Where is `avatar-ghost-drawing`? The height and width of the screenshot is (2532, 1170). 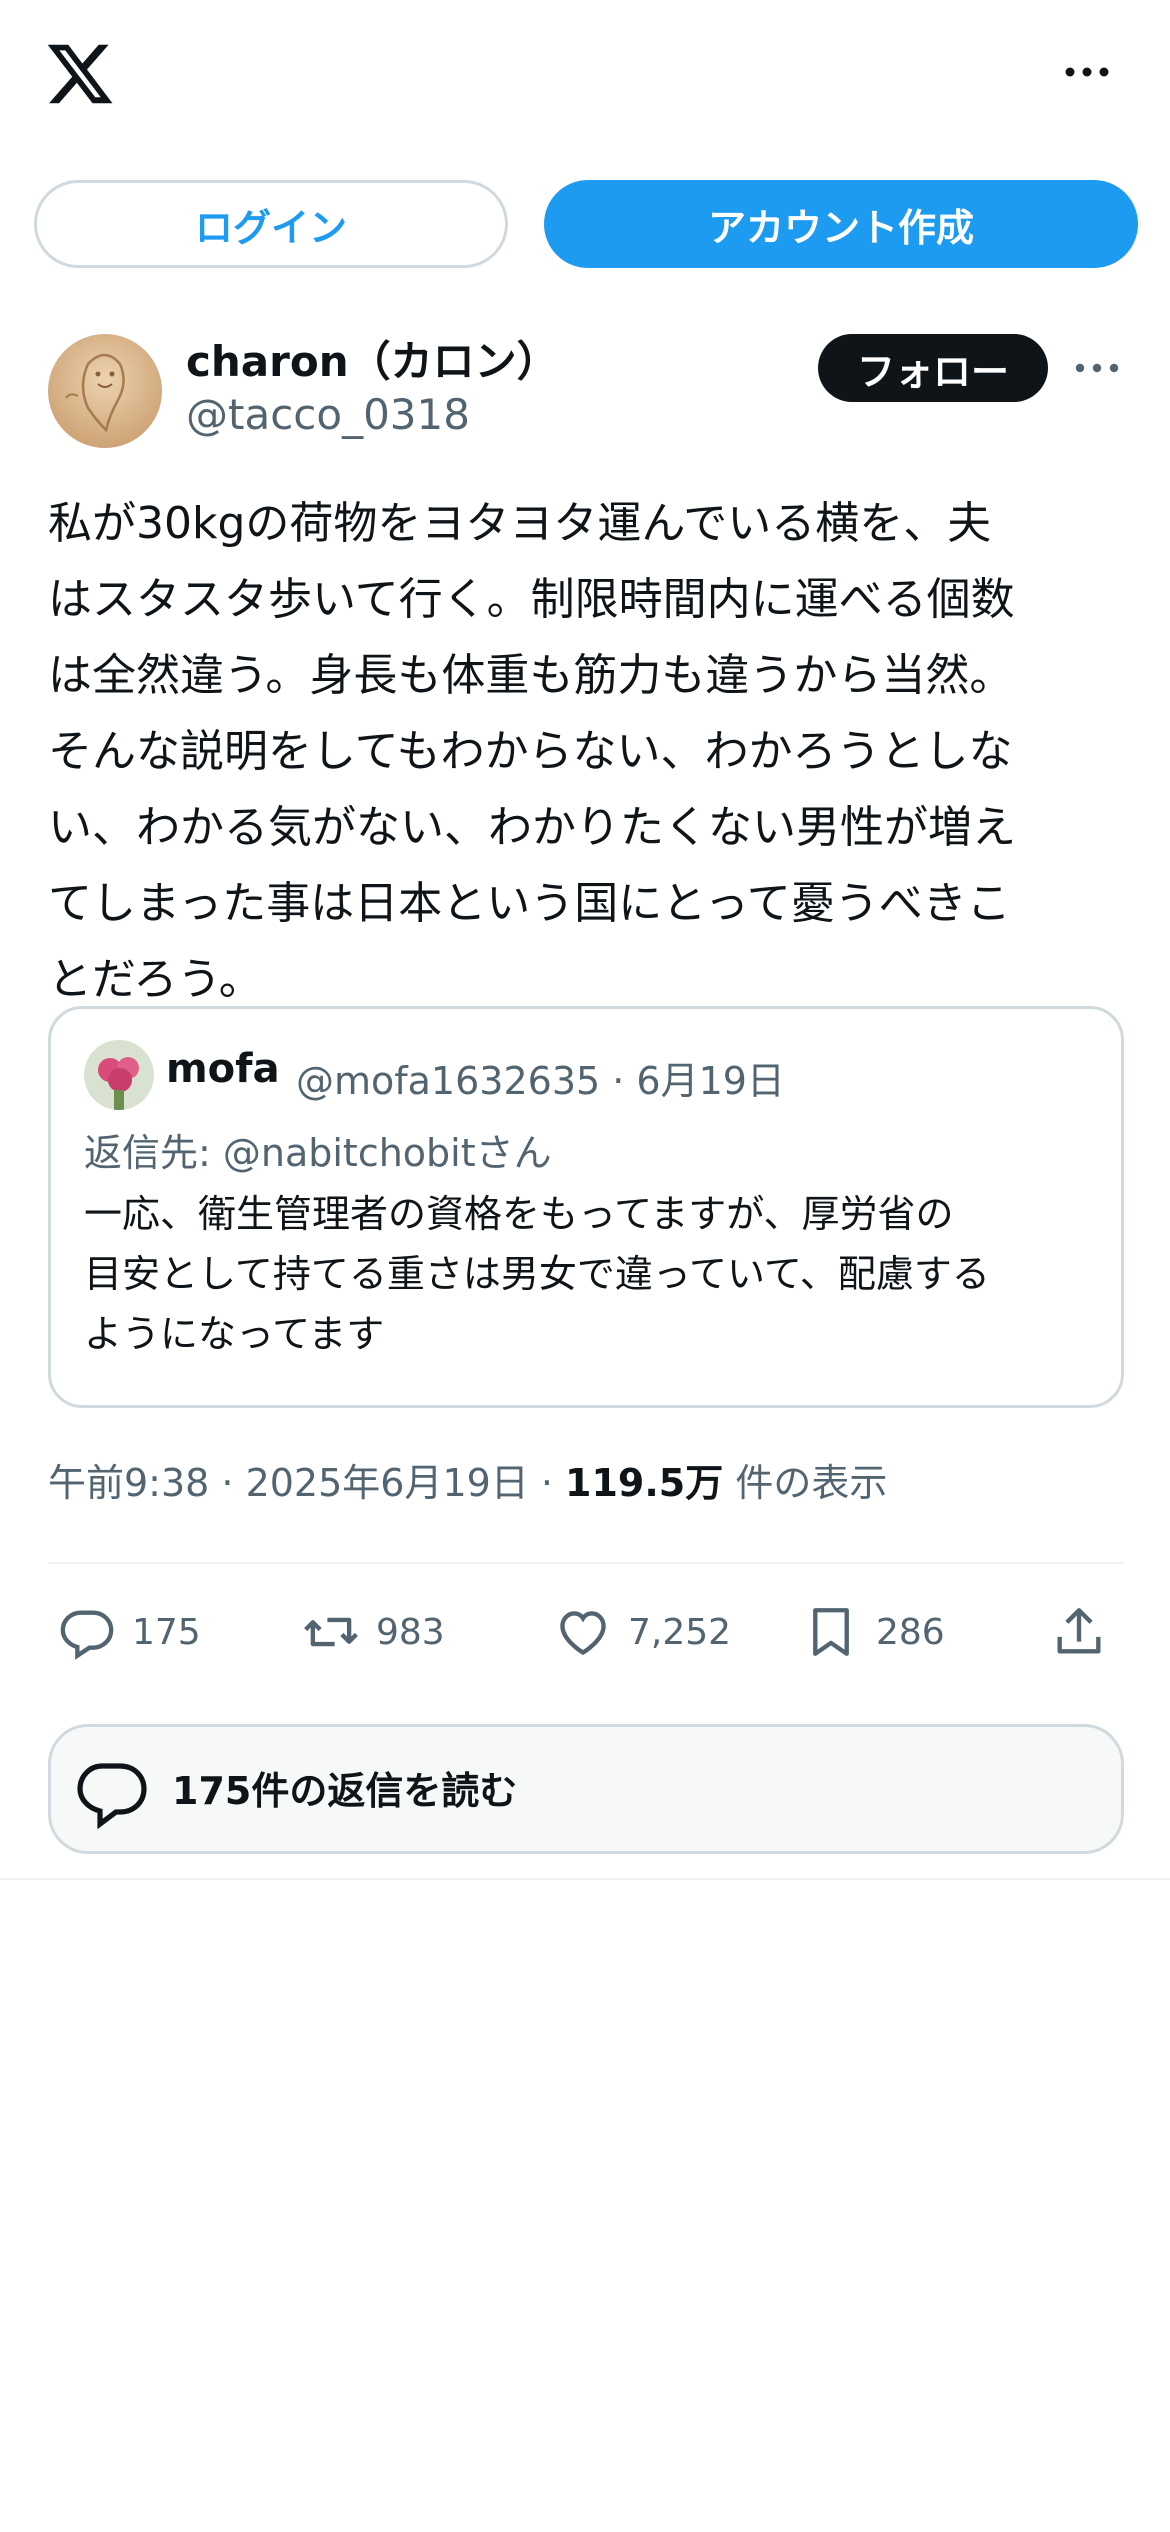
avatar-ghost-drawing is located at coordinates (105, 391).